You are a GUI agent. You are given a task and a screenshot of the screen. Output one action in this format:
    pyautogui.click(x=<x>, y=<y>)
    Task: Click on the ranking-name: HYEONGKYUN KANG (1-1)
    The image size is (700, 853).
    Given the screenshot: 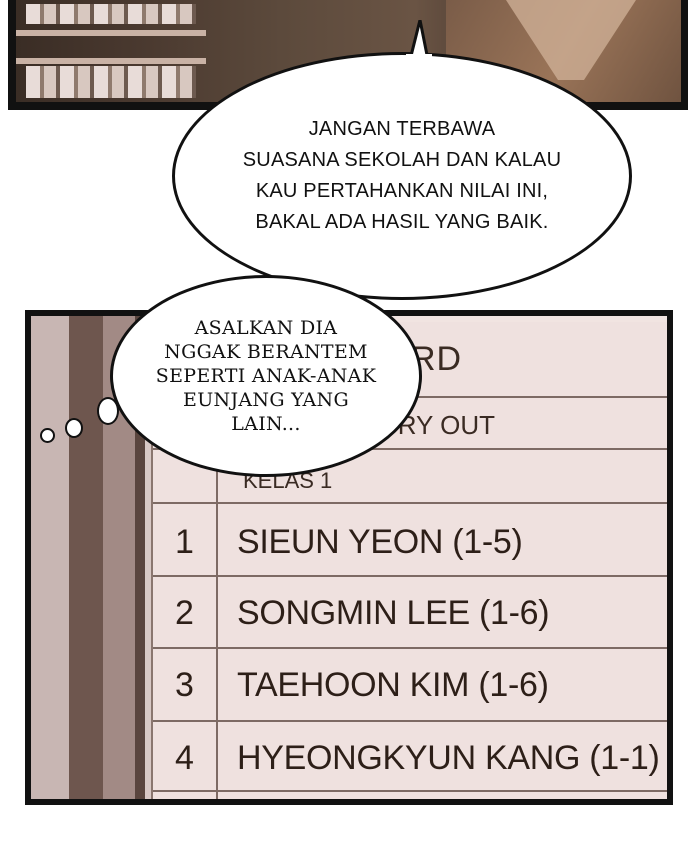 What is the action you would take?
    pyautogui.click(x=448, y=758)
    